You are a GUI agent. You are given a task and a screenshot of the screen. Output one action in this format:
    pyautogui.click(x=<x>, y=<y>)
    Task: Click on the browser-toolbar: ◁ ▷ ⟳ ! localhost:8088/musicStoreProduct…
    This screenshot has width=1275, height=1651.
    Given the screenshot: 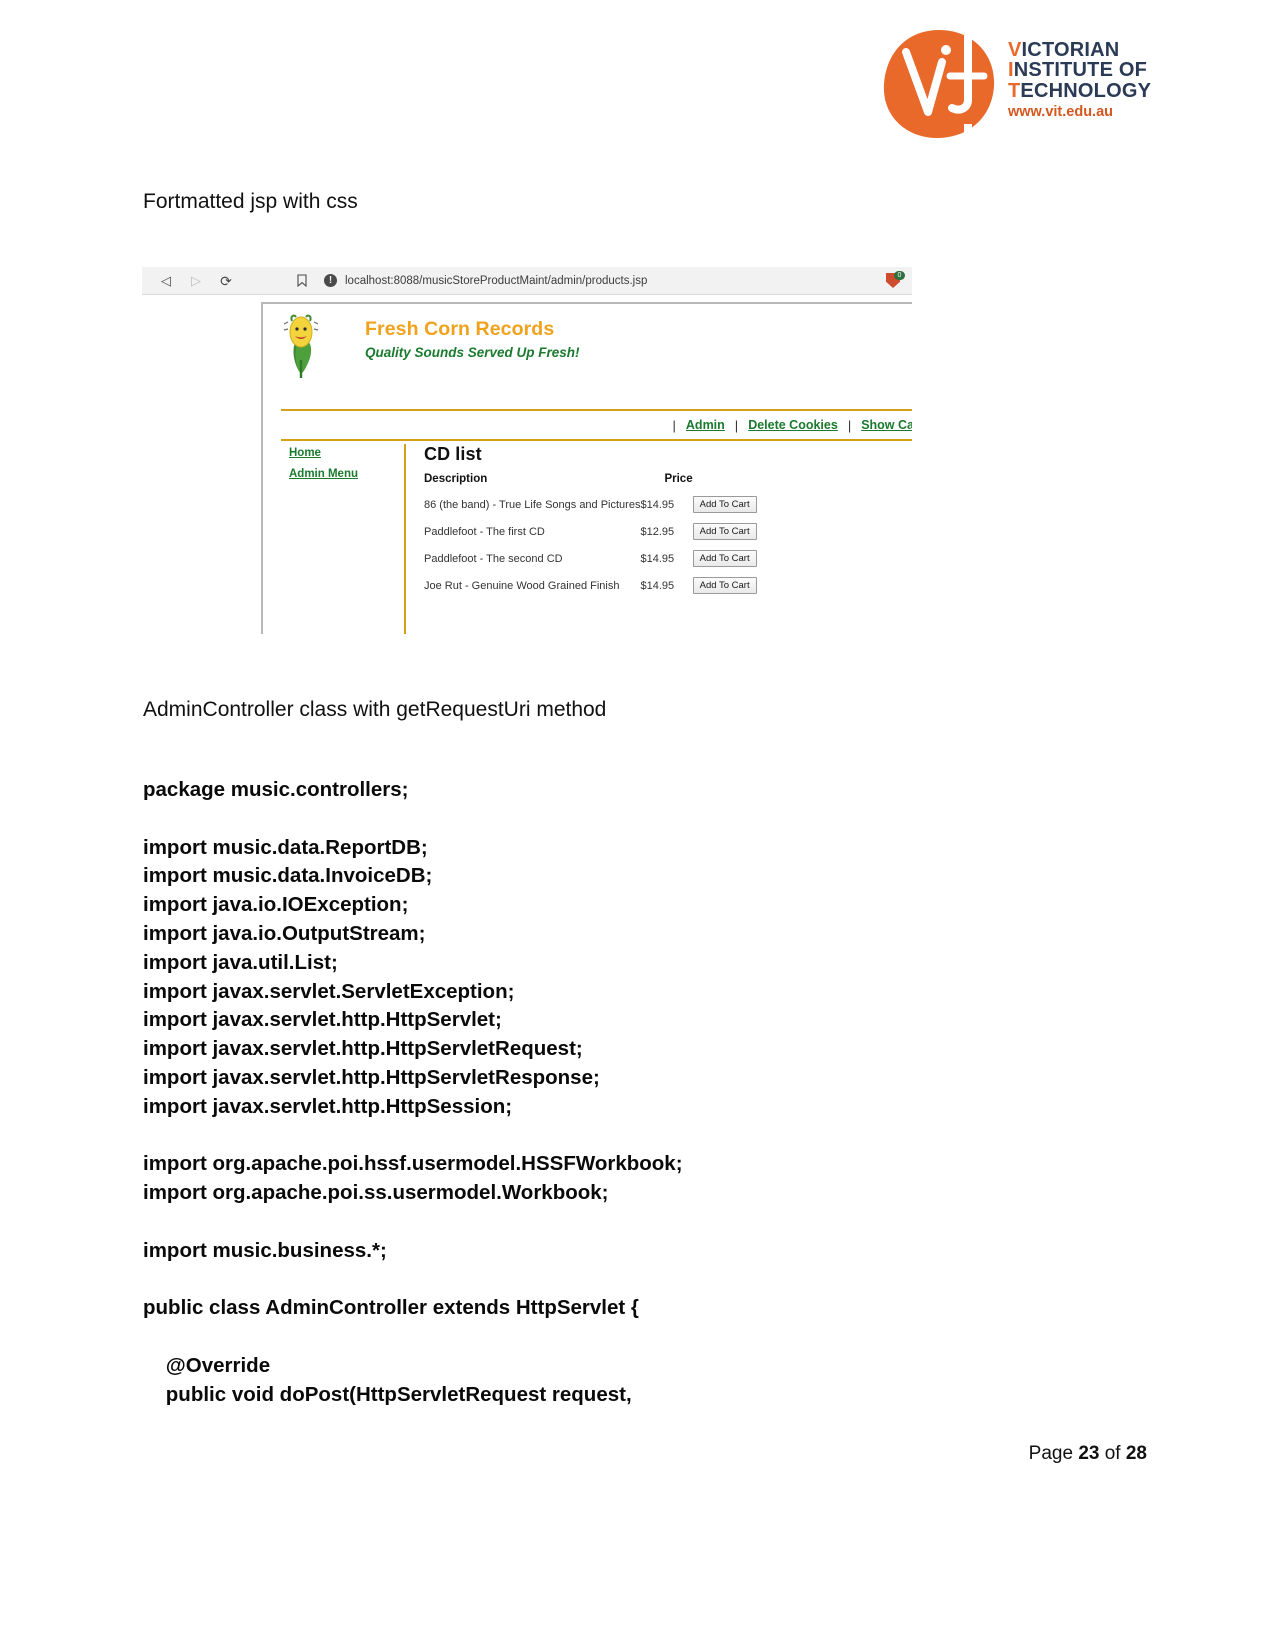 What is the action you would take?
    pyautogui.click(x=527, y=281)
    